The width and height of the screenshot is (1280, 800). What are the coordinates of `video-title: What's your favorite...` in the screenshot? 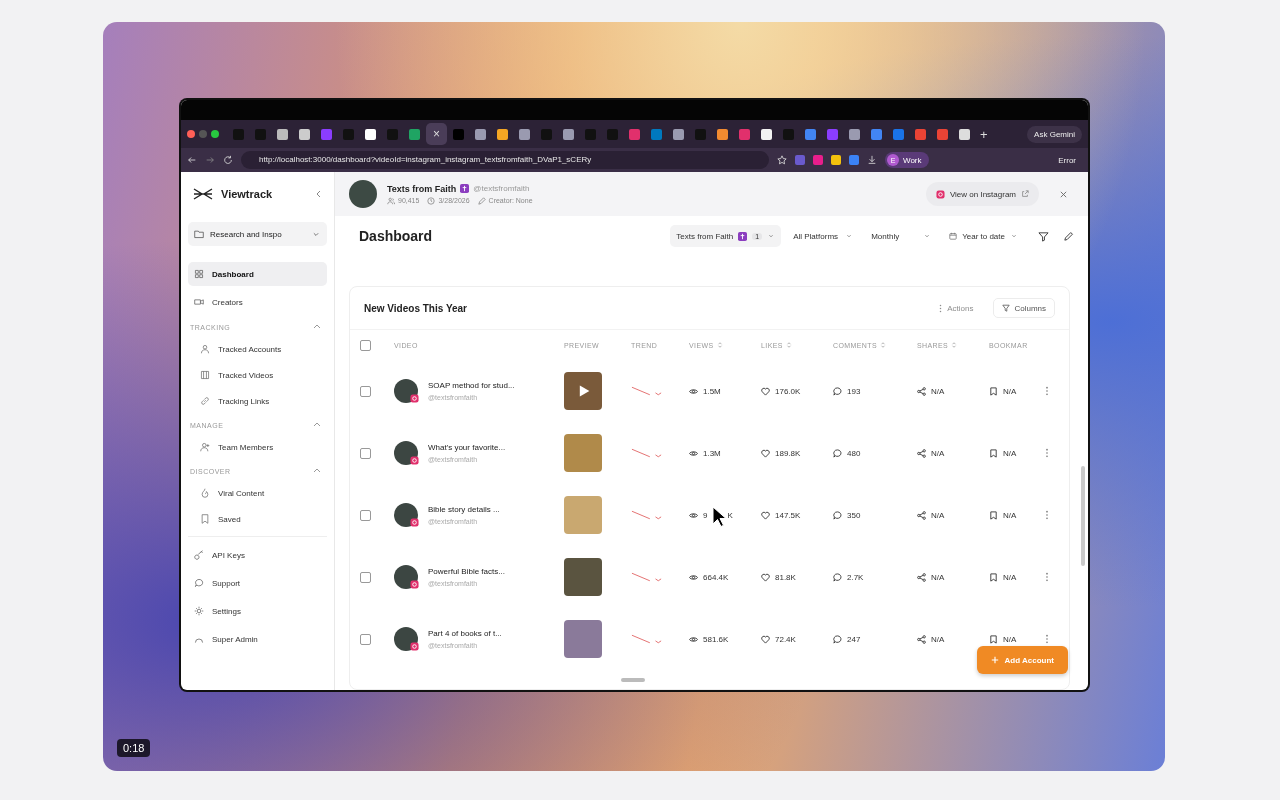 It's located at (467, 447).